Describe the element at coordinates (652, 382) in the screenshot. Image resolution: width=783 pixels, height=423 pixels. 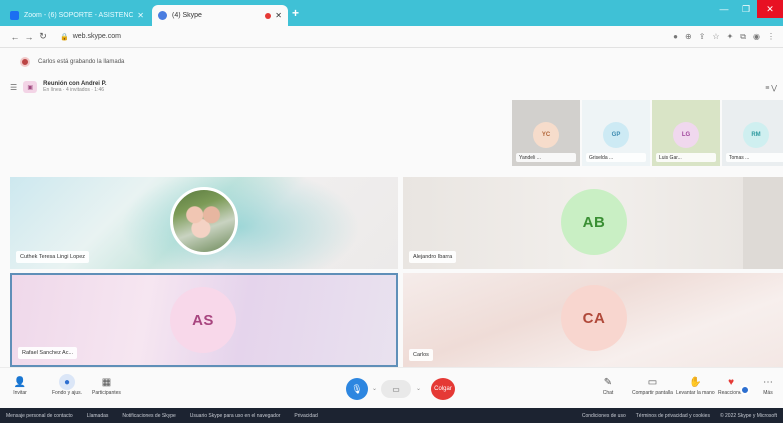
I see `share-screen-icon: ▭` at that location.